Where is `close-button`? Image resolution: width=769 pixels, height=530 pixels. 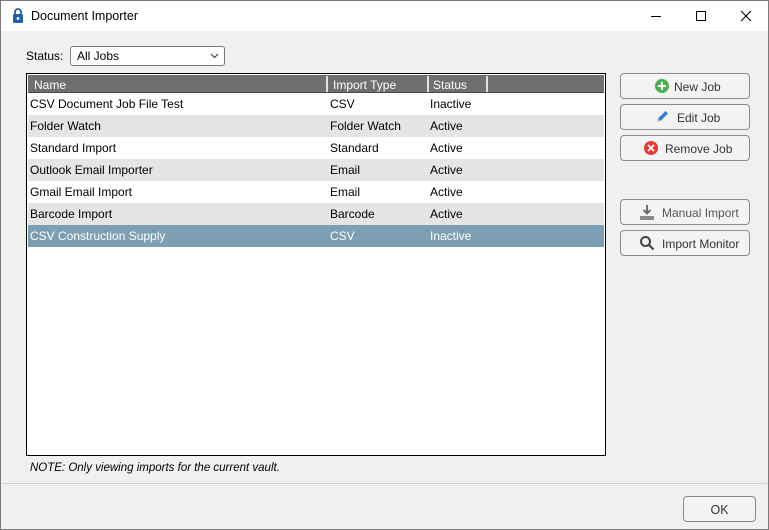
close-button is located at coordinates (745, 16).